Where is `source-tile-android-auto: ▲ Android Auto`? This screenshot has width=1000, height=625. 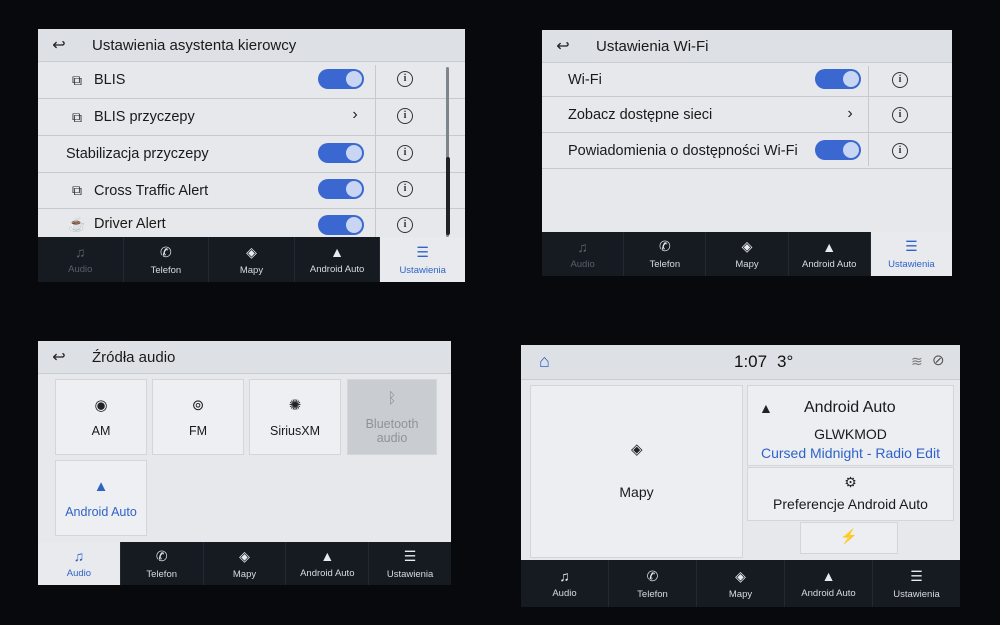
source-tile-android-auto: ▲ Android Auto is located at coordinates (101, 498).